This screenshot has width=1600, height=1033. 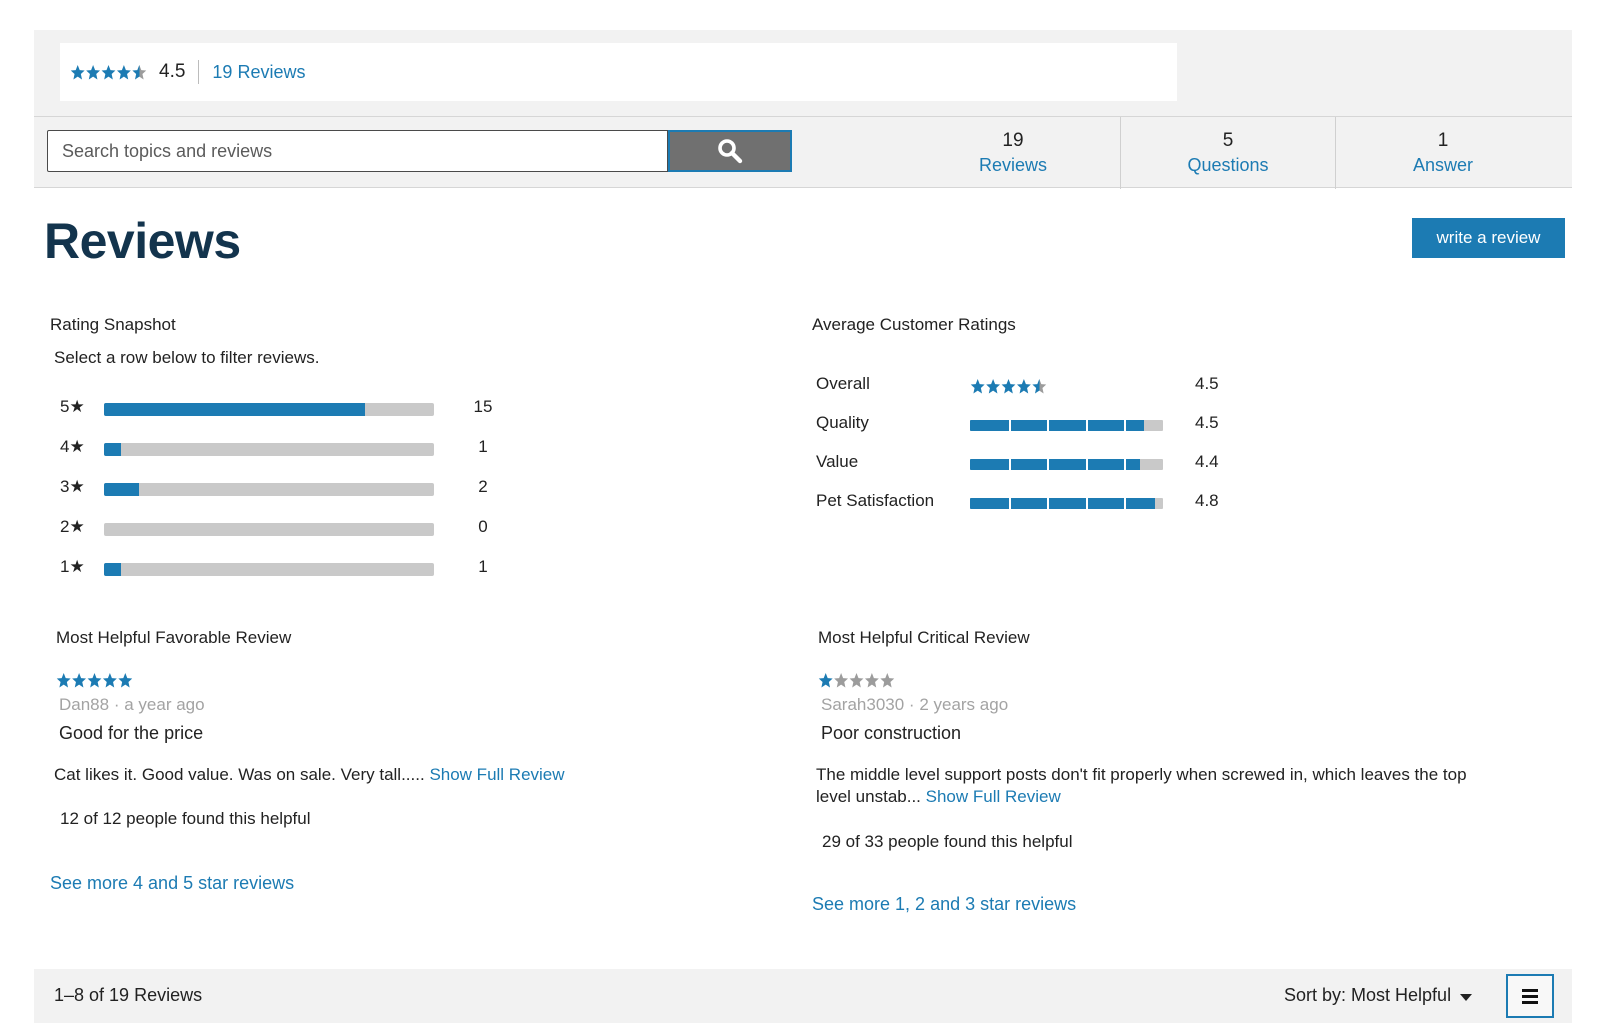 What do you see at coordinates (1443, 153) in the screenshot?
I see `stat-answers: 1 Answer` at bounding box center [1443, 153].